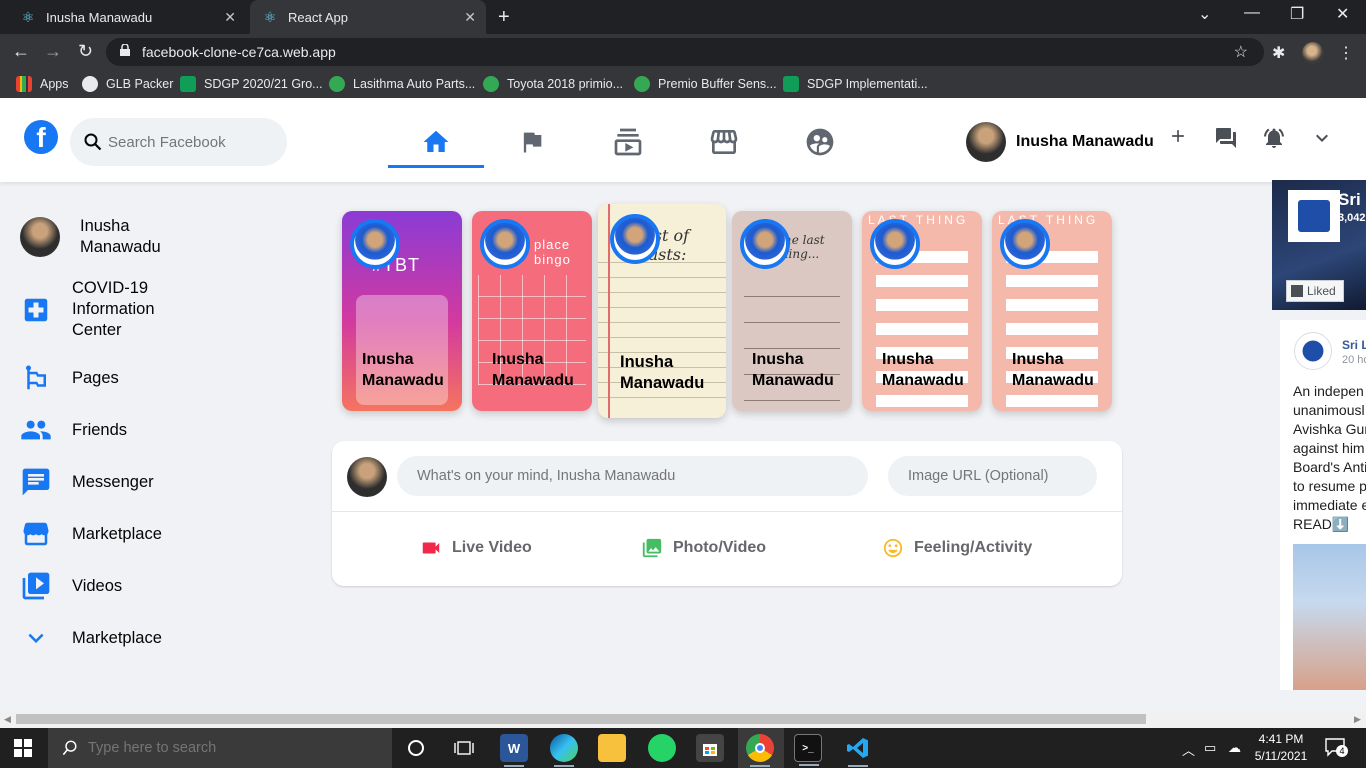 The height and width of the screenshot is (768, 1366). Describe the element at coordinates (36, 482) in the screenshot. I see `chat-icon` at that location.